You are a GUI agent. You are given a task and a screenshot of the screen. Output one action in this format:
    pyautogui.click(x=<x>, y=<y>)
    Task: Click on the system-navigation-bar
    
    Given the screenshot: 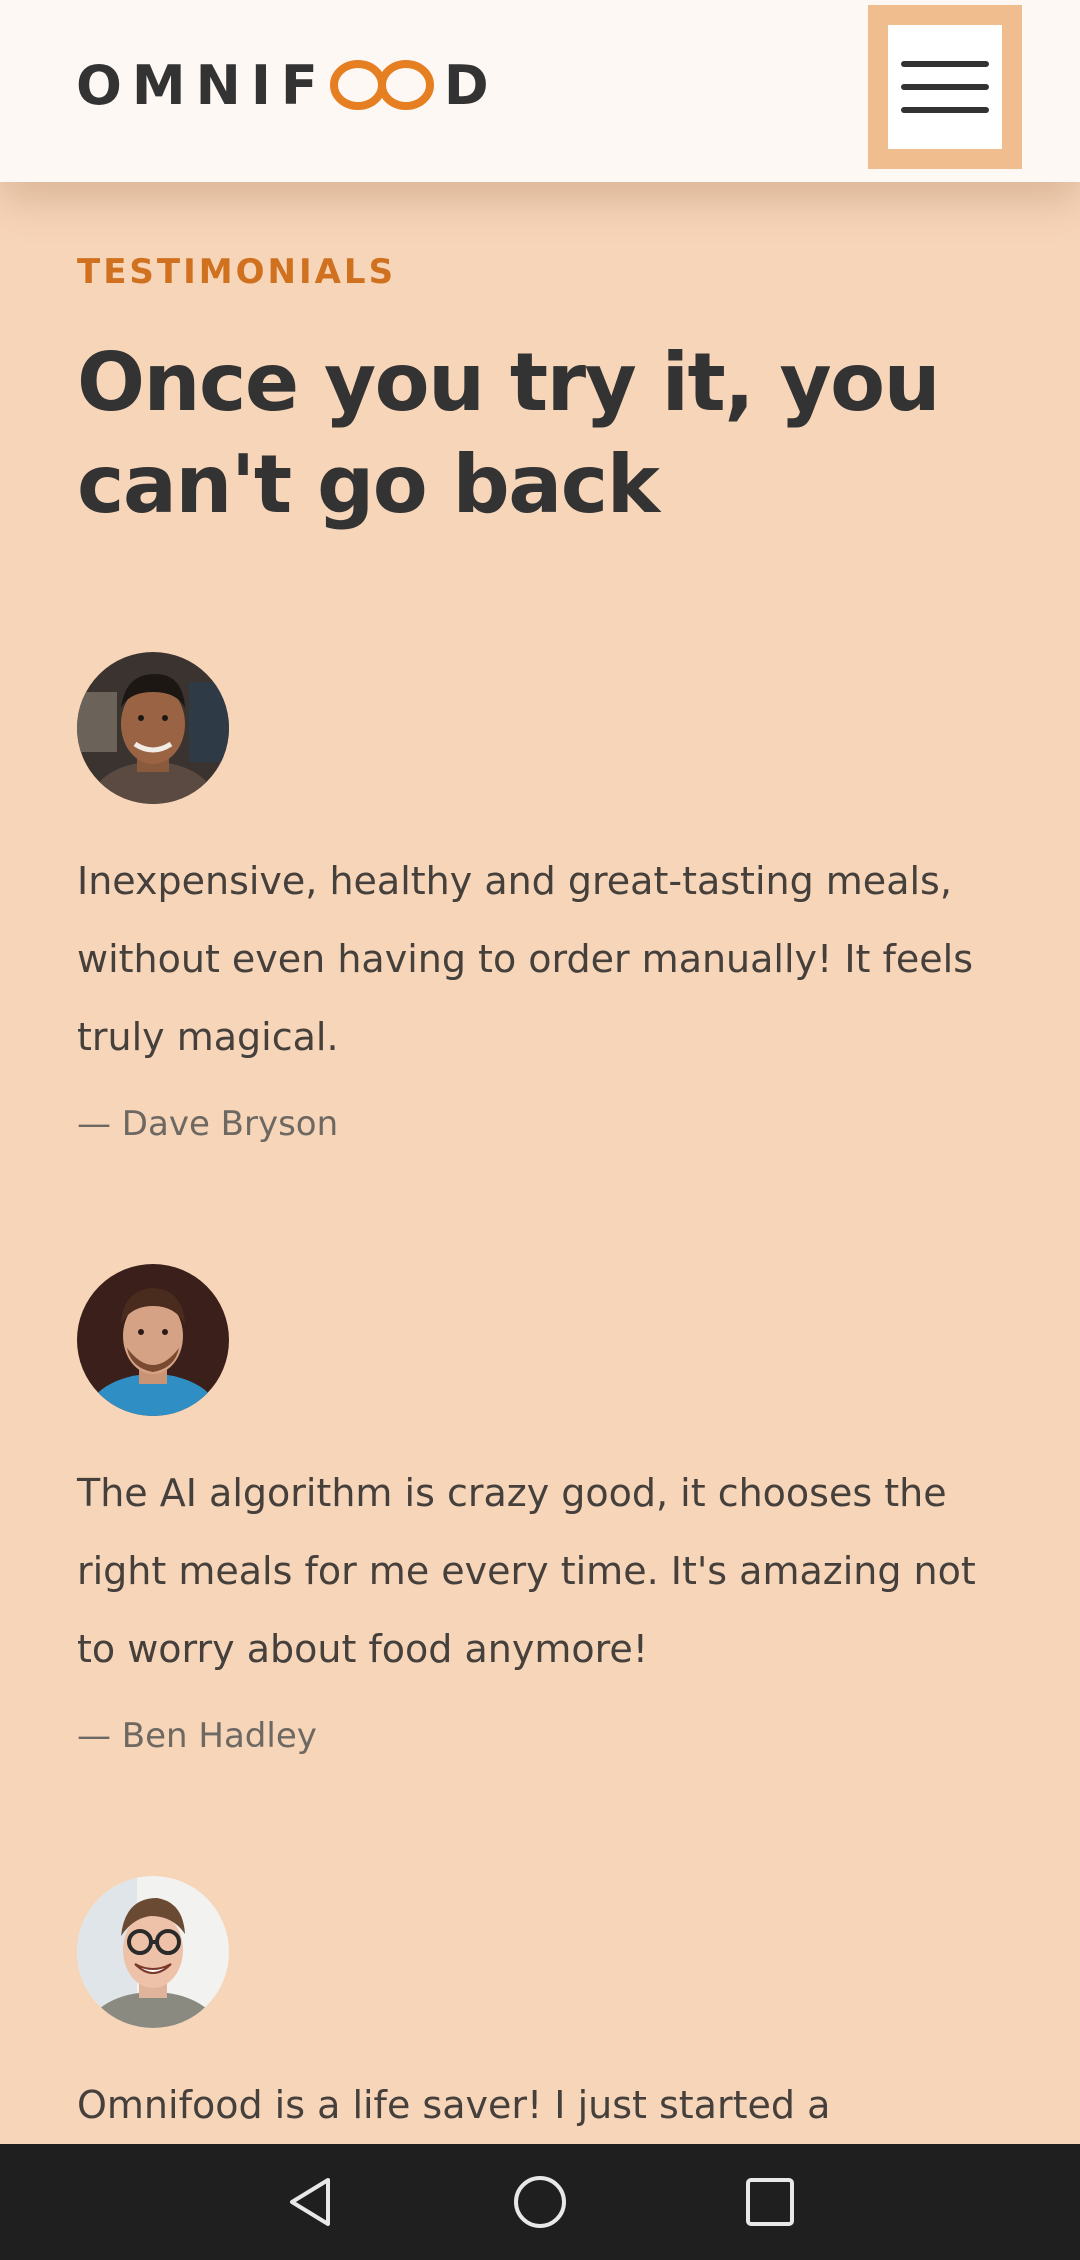 What is the action you would take?
    pyautogui.click(x=540, y=2202)
    